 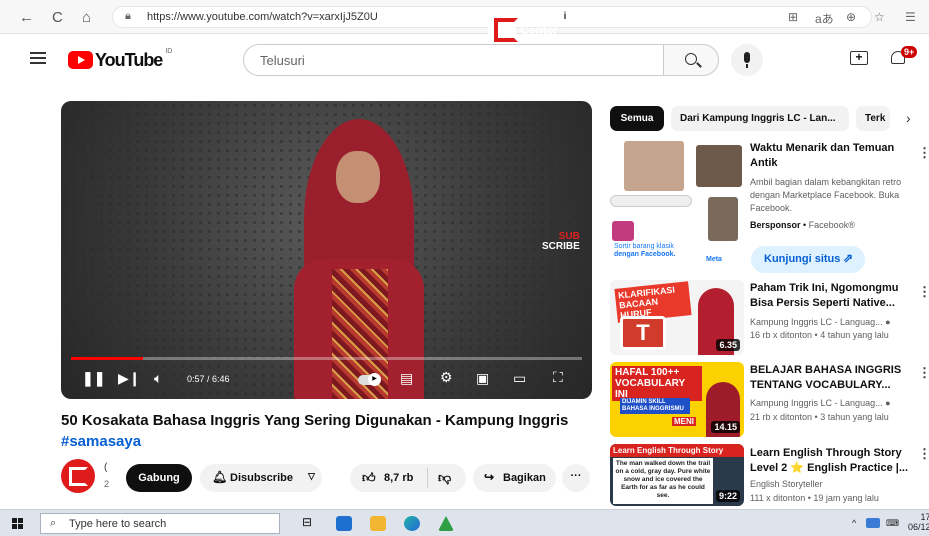 What do you see at coordinates (369, 478) in the screenshot?
I see `like-icon: 👍︎` at bounding box center [369, 478].